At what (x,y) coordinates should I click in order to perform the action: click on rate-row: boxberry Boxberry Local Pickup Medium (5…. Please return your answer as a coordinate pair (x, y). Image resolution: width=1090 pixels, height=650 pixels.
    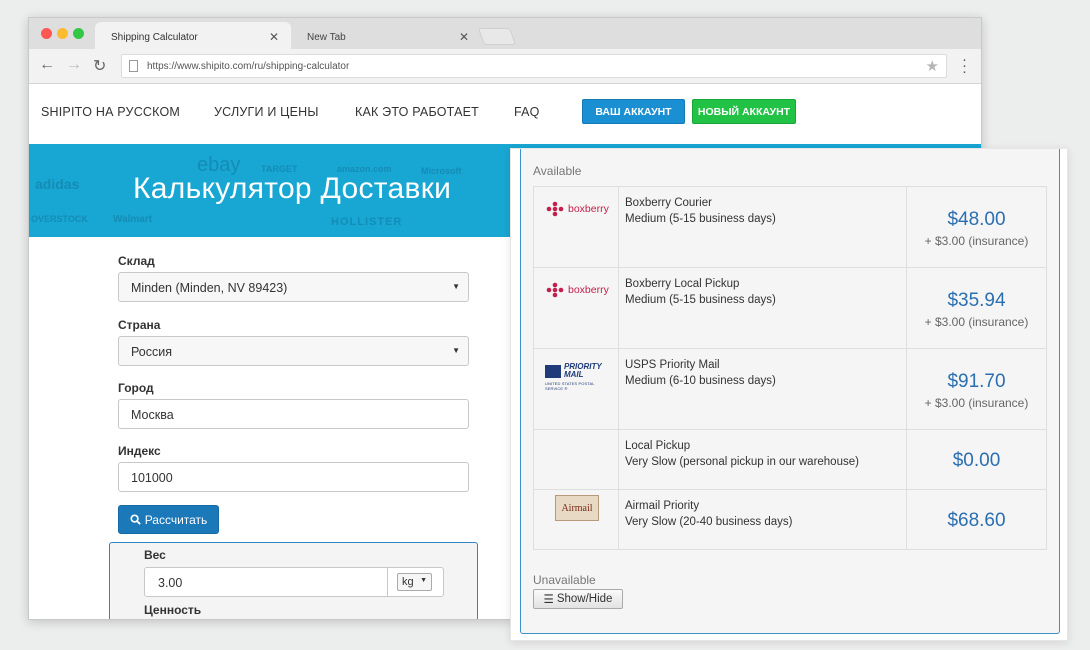
    Looking at the image, I should click on (790, 308).